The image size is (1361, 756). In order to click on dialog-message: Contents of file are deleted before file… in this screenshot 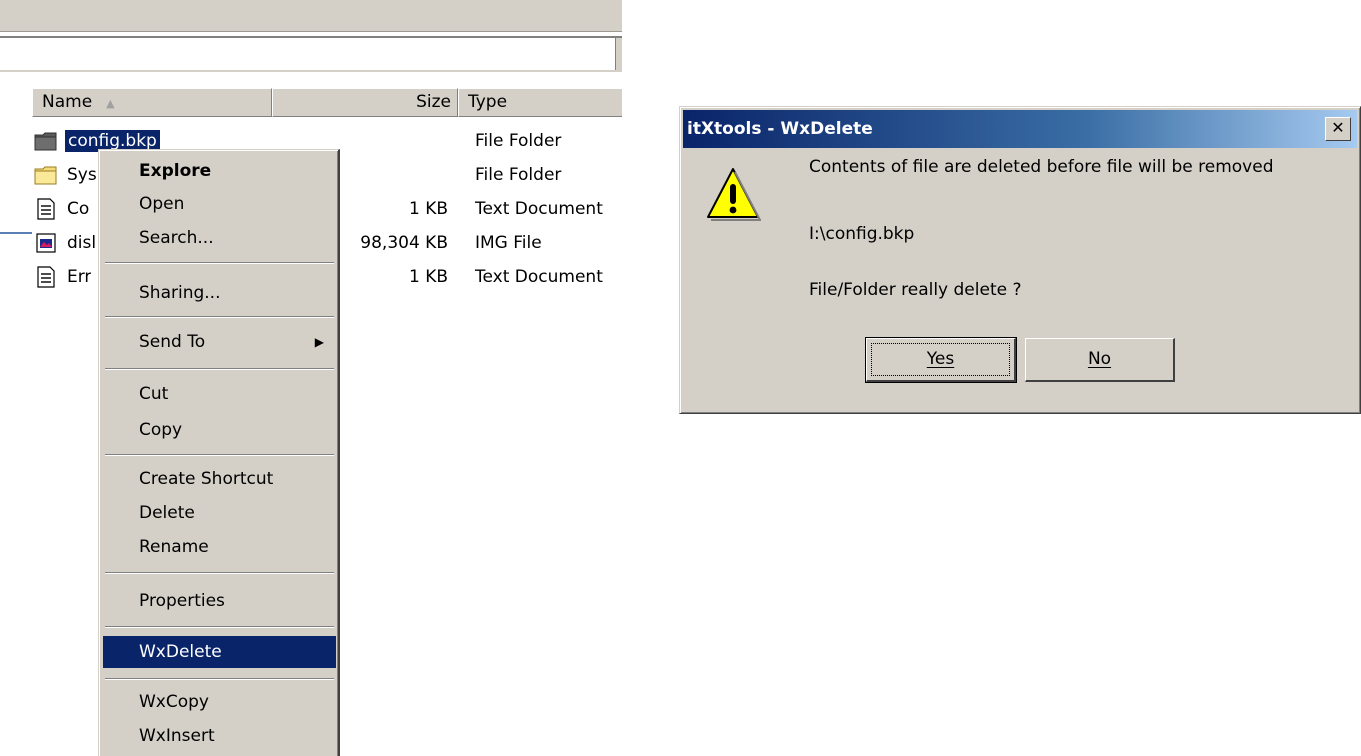, I will do `click(1041, 167)`.